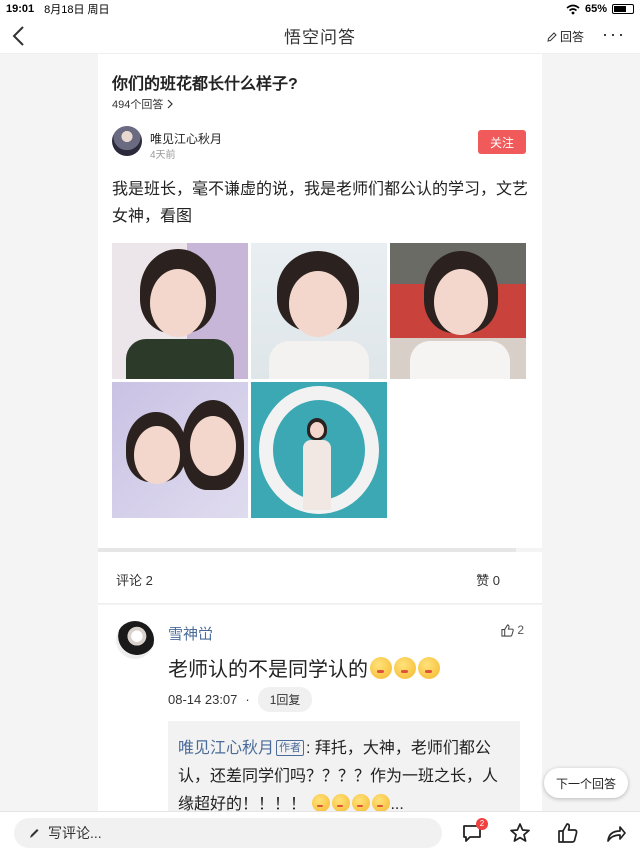 This screenshot has width=640, height=853. What do you see at coordinates (586, 783) in the screenshot?
I see `next-answer-button: 下一个回答` at bounding box center [586, 783].